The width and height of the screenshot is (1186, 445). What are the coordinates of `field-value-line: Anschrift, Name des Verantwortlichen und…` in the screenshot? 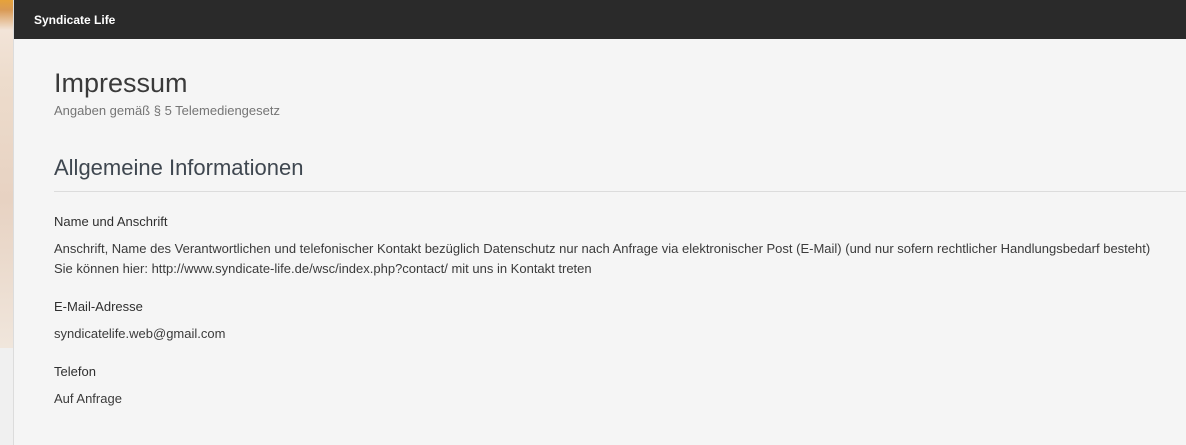 It's located at (602, 248).